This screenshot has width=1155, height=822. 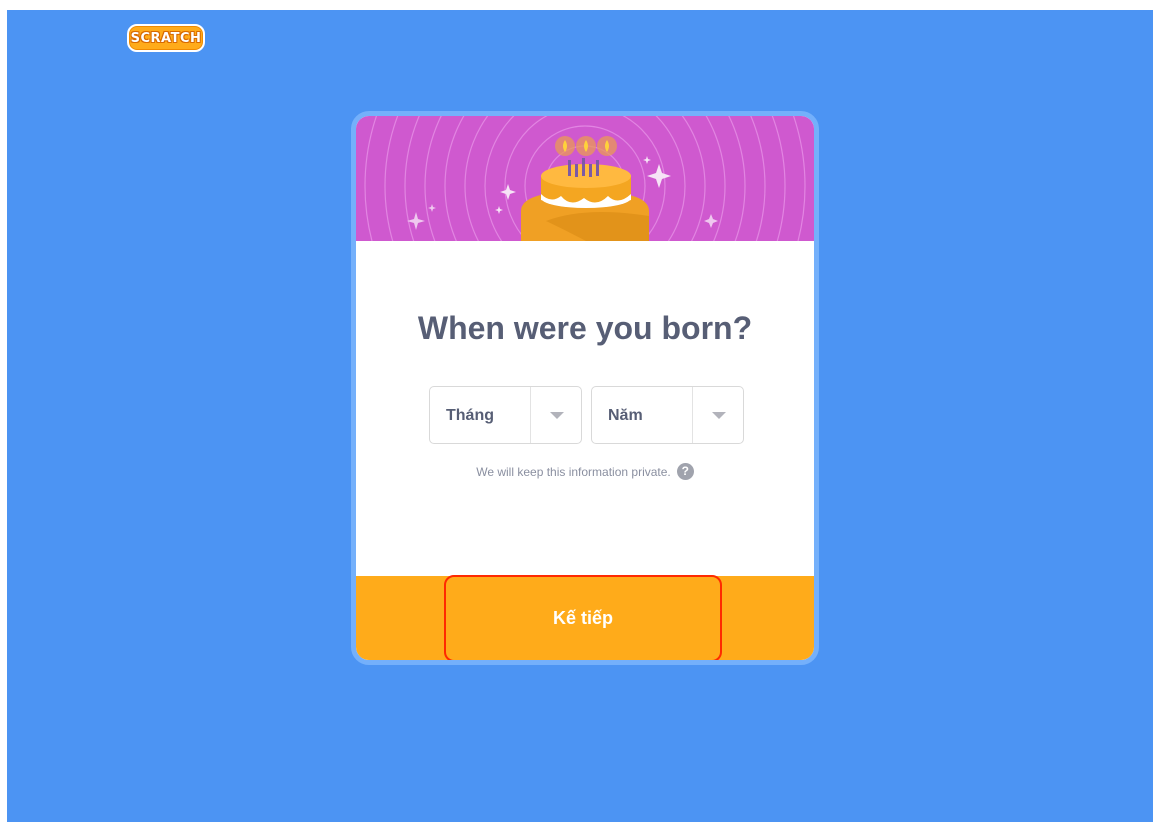 What do you see at coordinates (585, 328) in the screenshot?
I see `dialog-title: When were you born?` at bounding box center [585, 328].